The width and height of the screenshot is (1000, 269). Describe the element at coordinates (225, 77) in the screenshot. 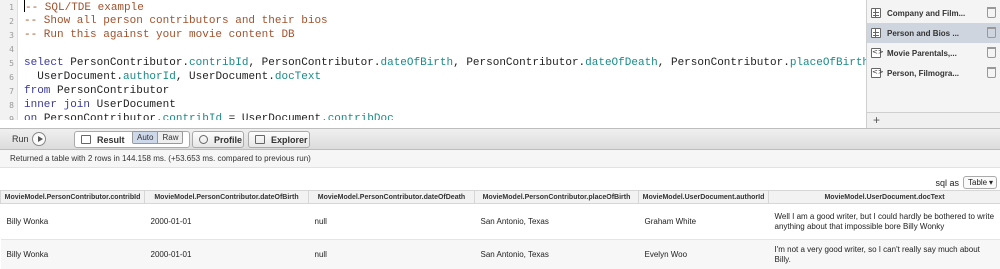

I see `code-token: , UserDocument.` at that location.